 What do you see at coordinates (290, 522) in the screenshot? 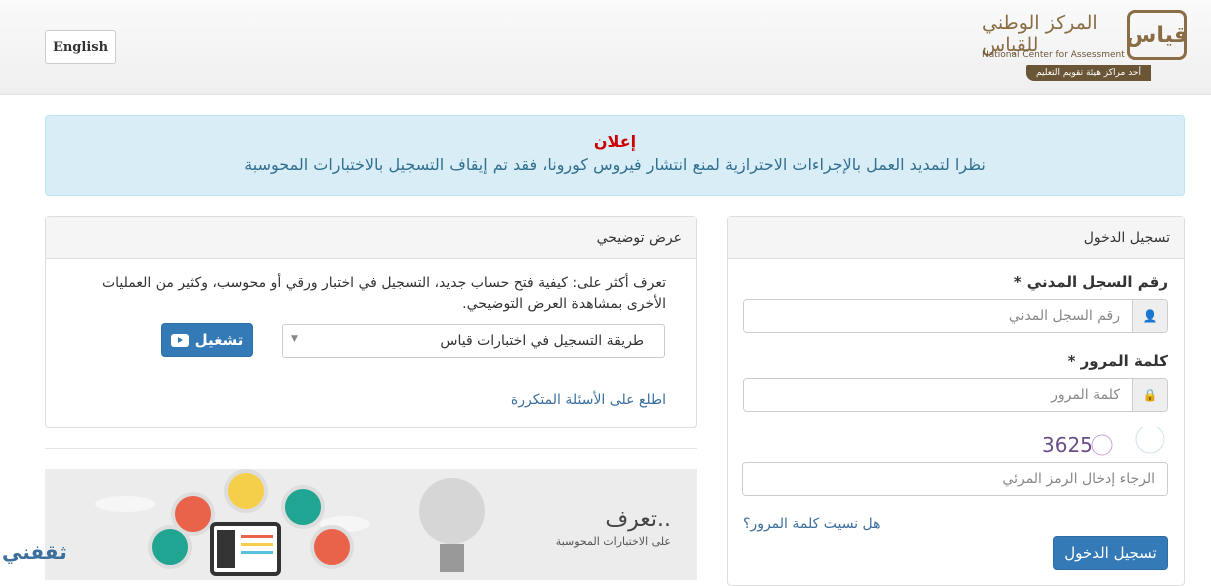
I see `banner-illustration` at bounding box center [290, 522].